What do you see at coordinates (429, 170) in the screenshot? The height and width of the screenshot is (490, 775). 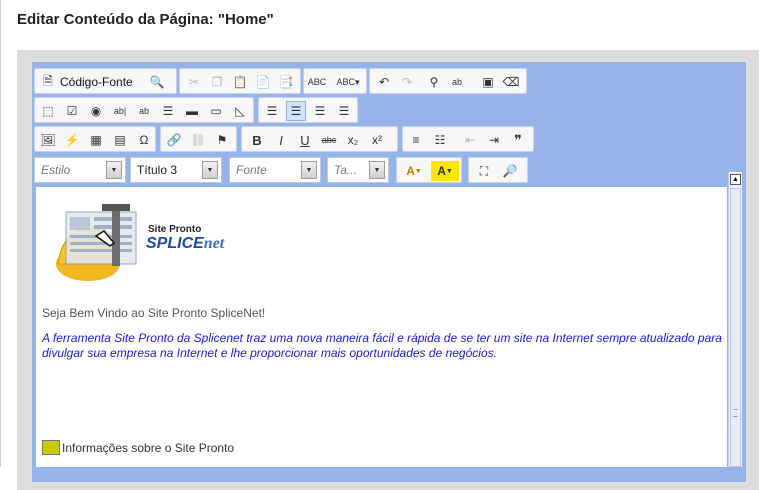 I see `toolbar-group-colors: A ▼ A ▼` at bounding box center [429, 170].